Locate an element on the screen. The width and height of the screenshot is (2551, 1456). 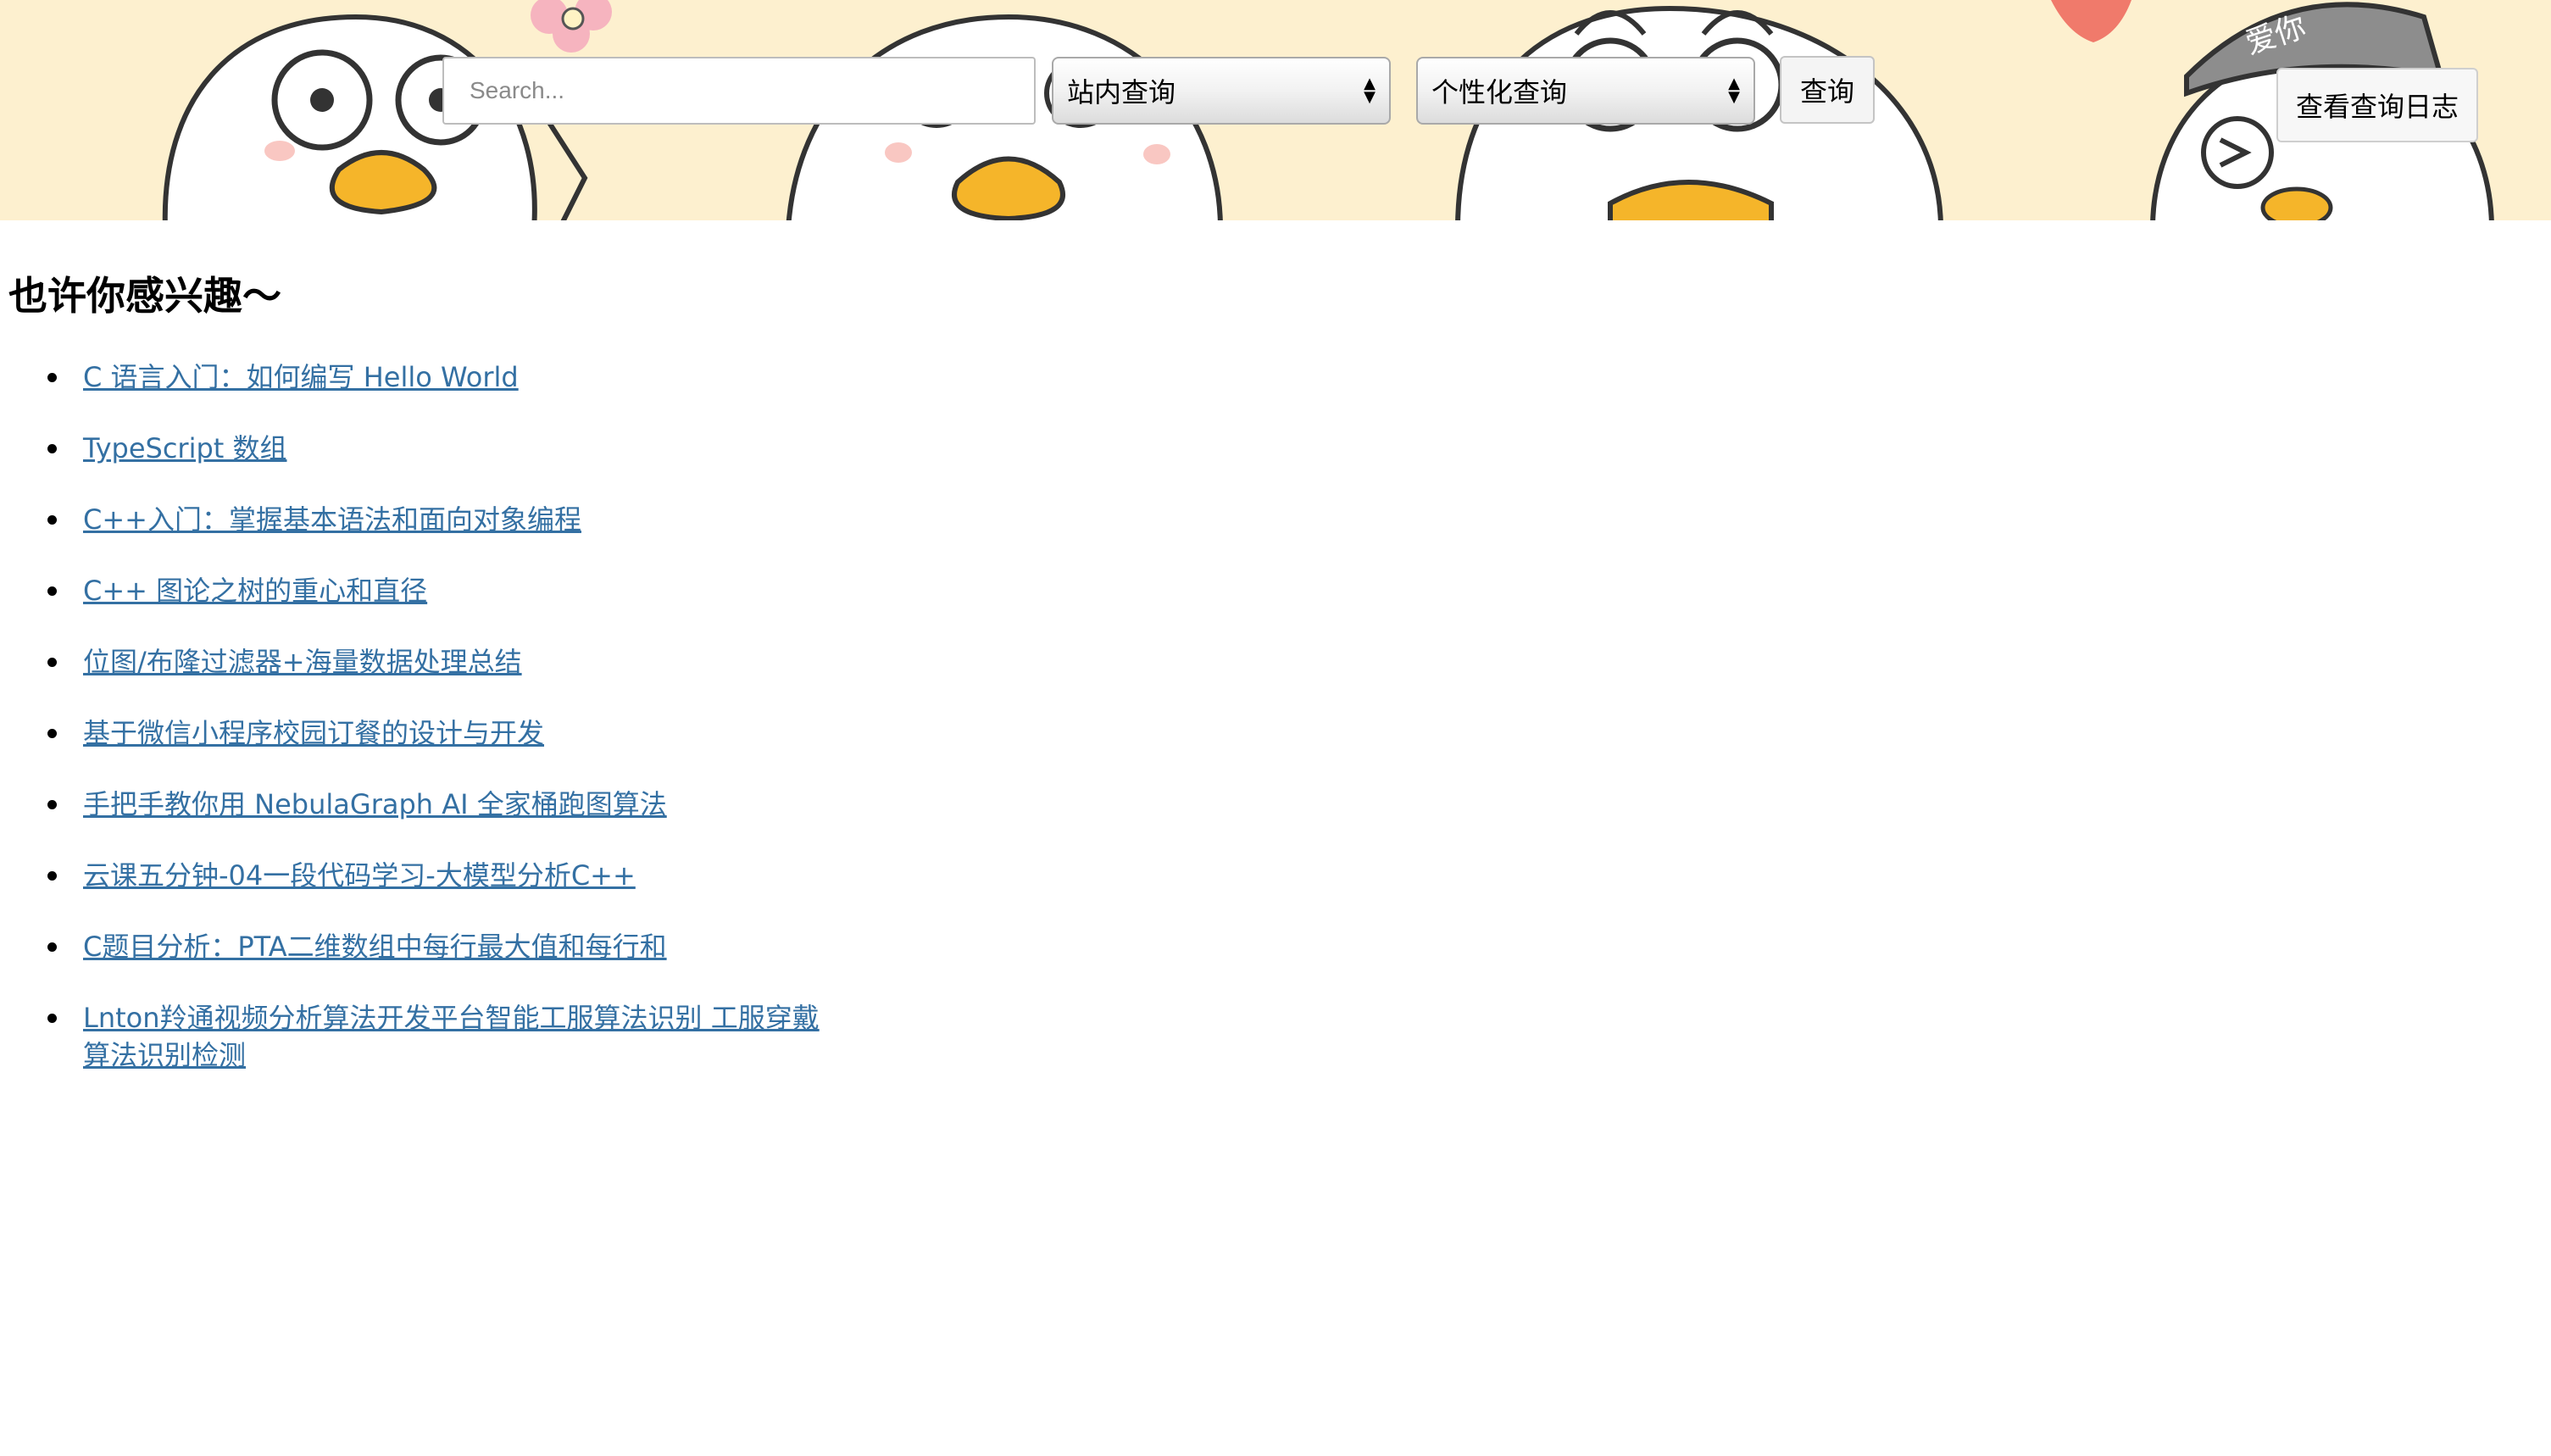
query-button: 查询 is located at coordinates (1827, 90).